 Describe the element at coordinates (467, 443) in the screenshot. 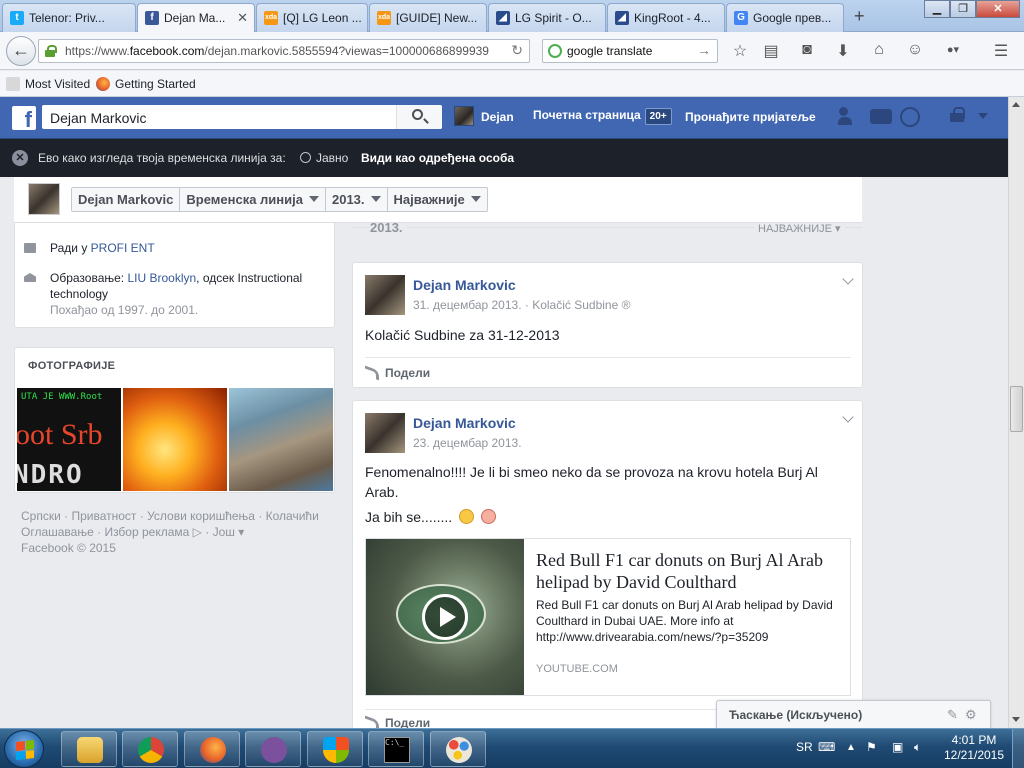

I see `post-date: 23. децембар 2013.` at that location.